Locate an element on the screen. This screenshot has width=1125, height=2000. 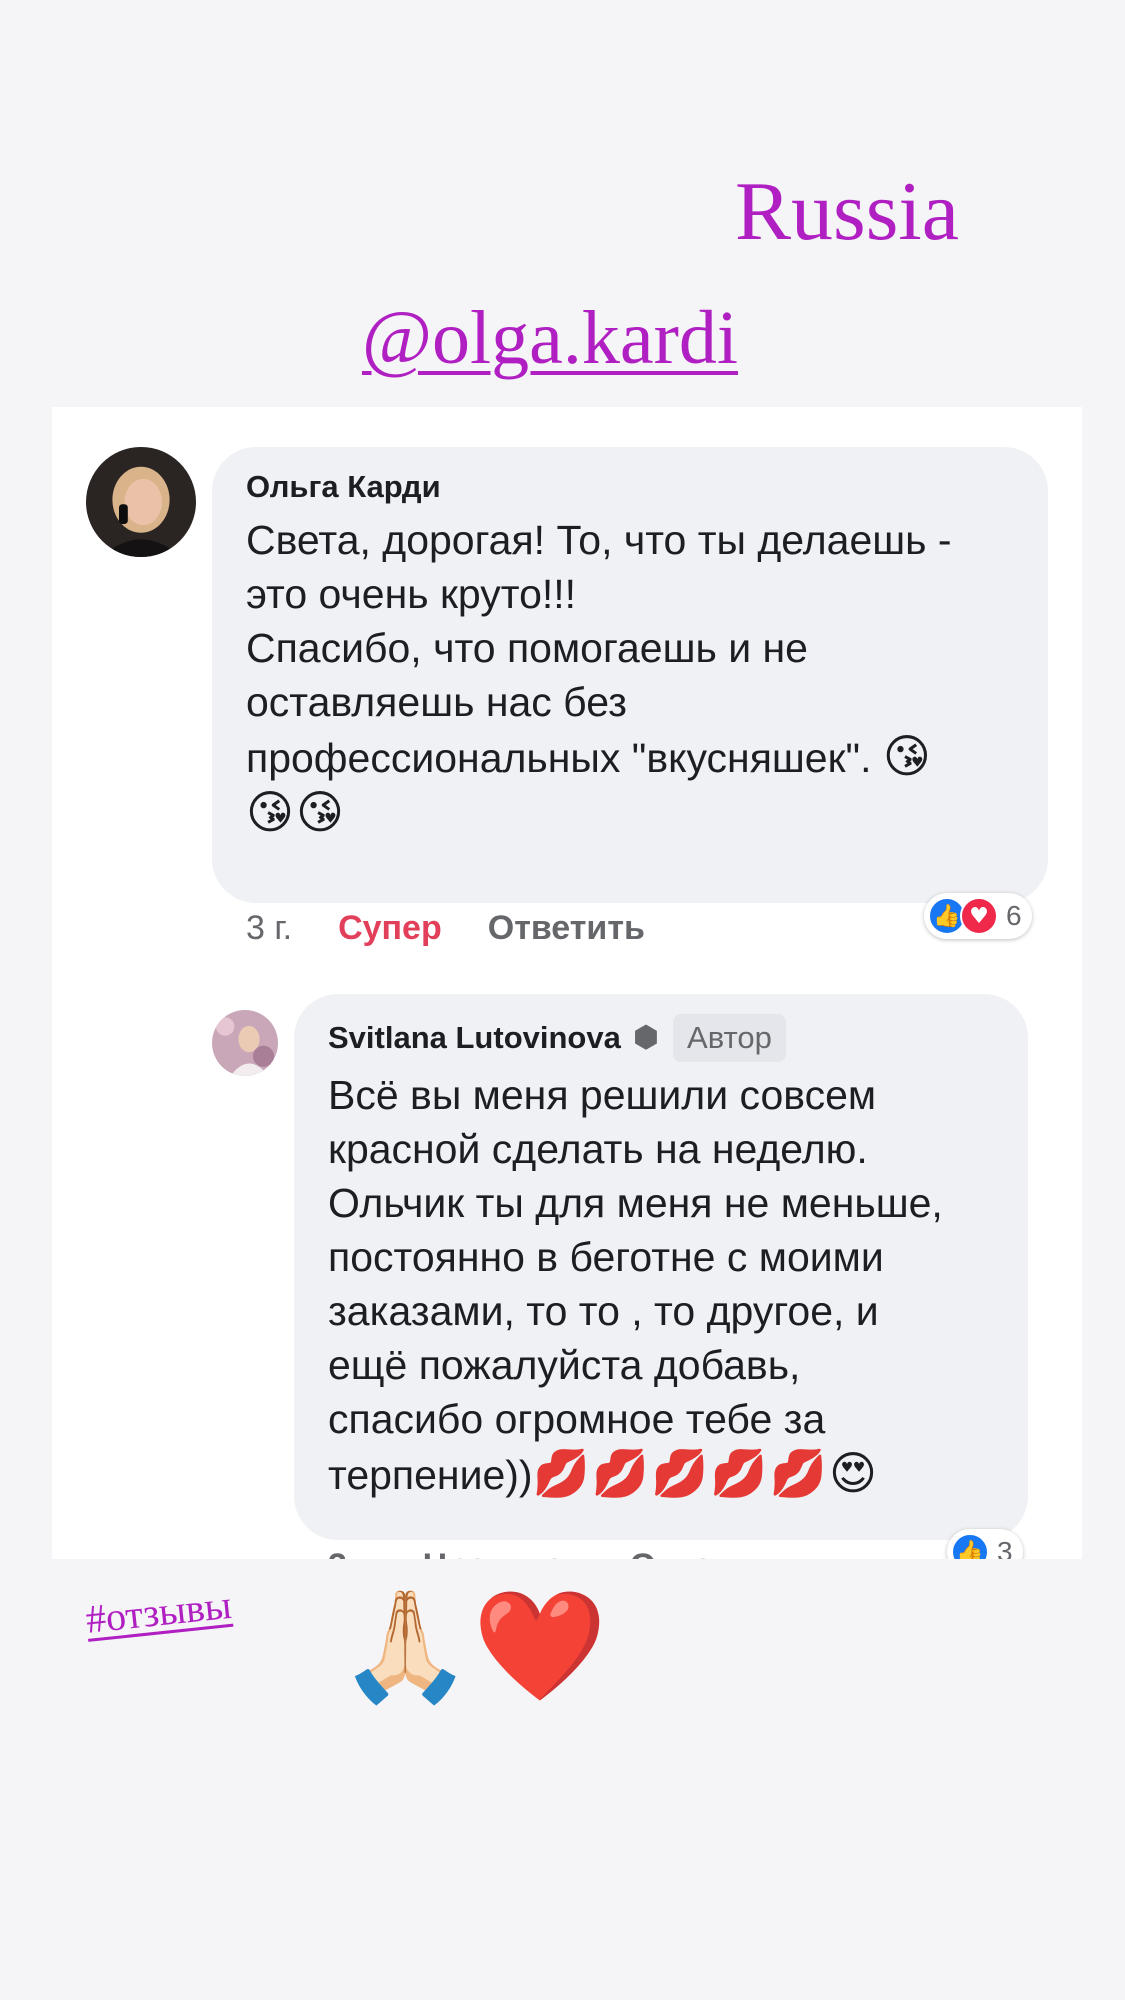
reaction-count: 3 is located at coordinates (1005, 1547).